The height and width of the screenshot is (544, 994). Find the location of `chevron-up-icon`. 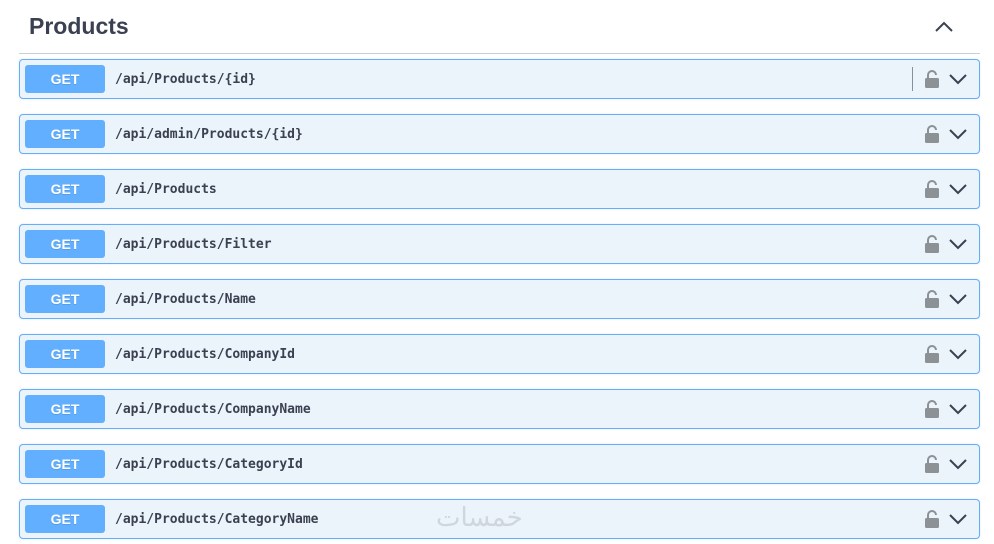

chevron-up-icon is located at coordinates (944, 26).